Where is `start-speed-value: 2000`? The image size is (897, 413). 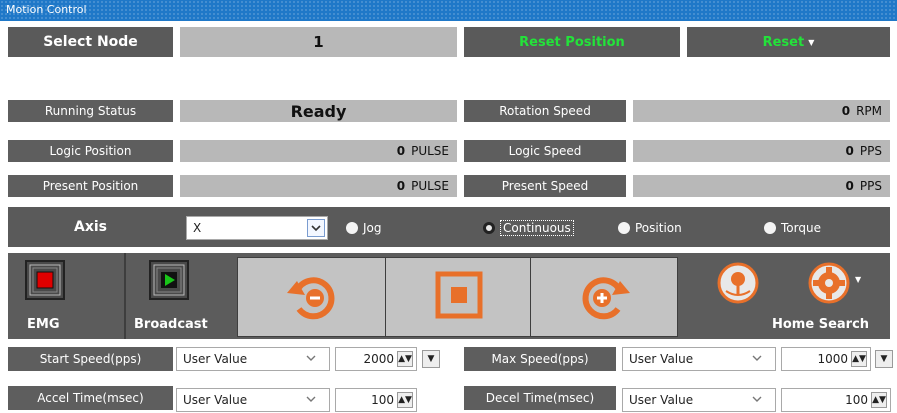
start-speed-value: 2000 is located at coordinates (378, 359).